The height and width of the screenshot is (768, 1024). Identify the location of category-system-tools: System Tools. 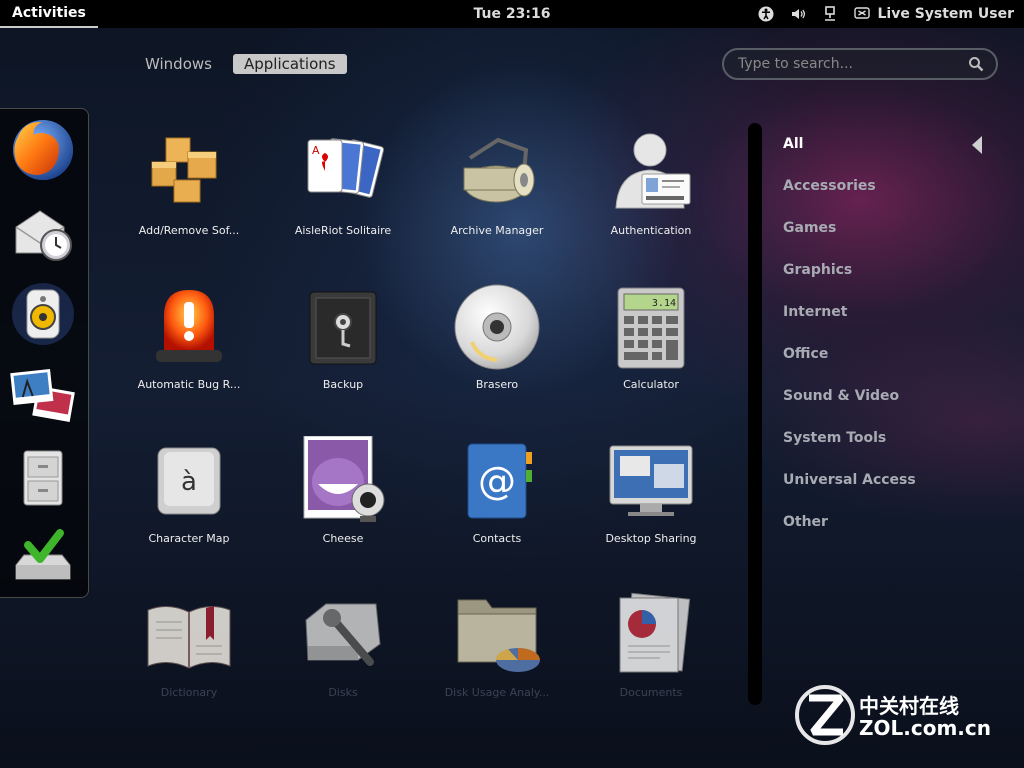
(849, 451).